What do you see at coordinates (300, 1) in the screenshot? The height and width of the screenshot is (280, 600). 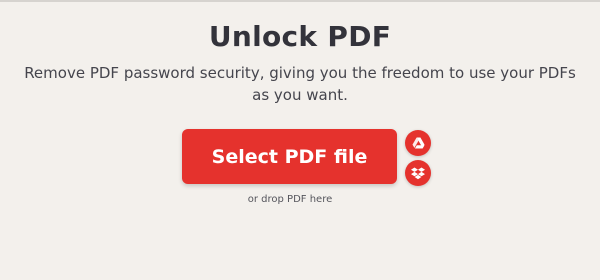 I see `top-divider` at bounding box center [300, 1].